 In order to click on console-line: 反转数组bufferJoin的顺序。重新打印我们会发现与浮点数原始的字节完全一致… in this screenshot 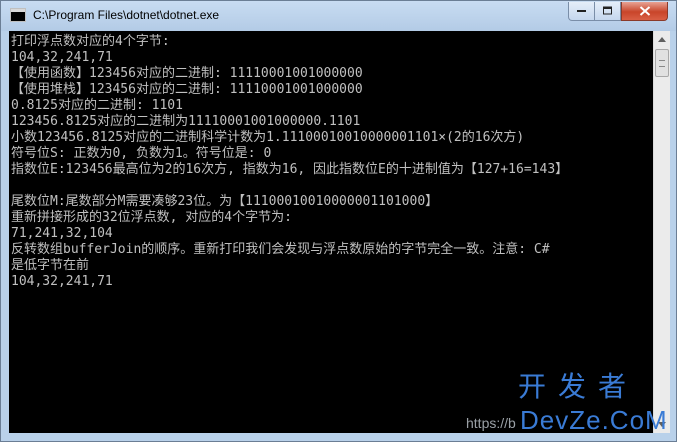, I will do `click(280, 249)`.